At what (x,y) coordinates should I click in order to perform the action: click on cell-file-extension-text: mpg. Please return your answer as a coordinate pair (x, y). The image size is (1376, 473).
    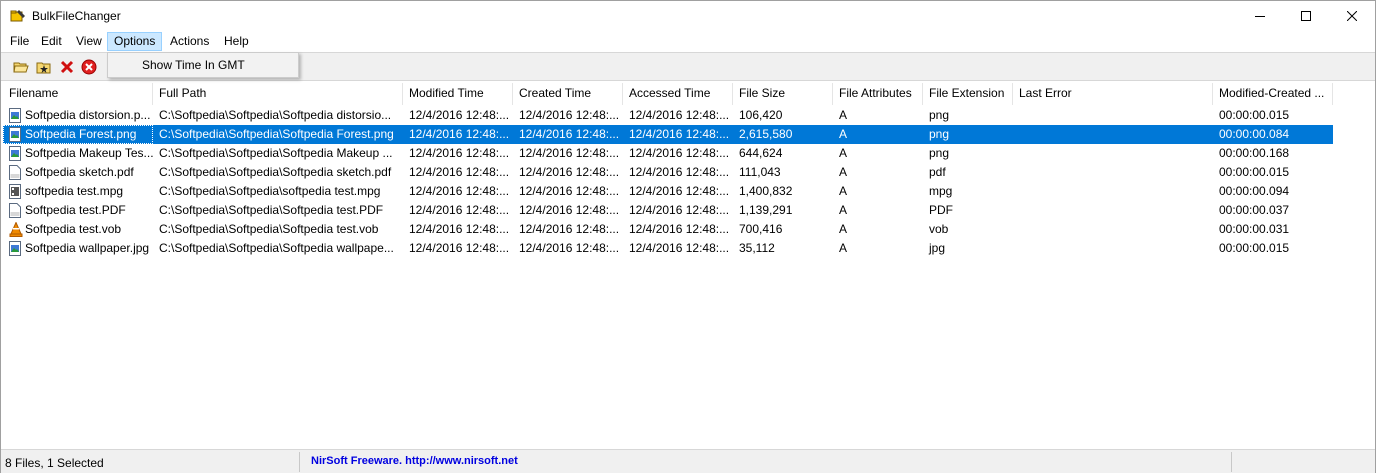
    Looking at the image, I should click on (941, 191).